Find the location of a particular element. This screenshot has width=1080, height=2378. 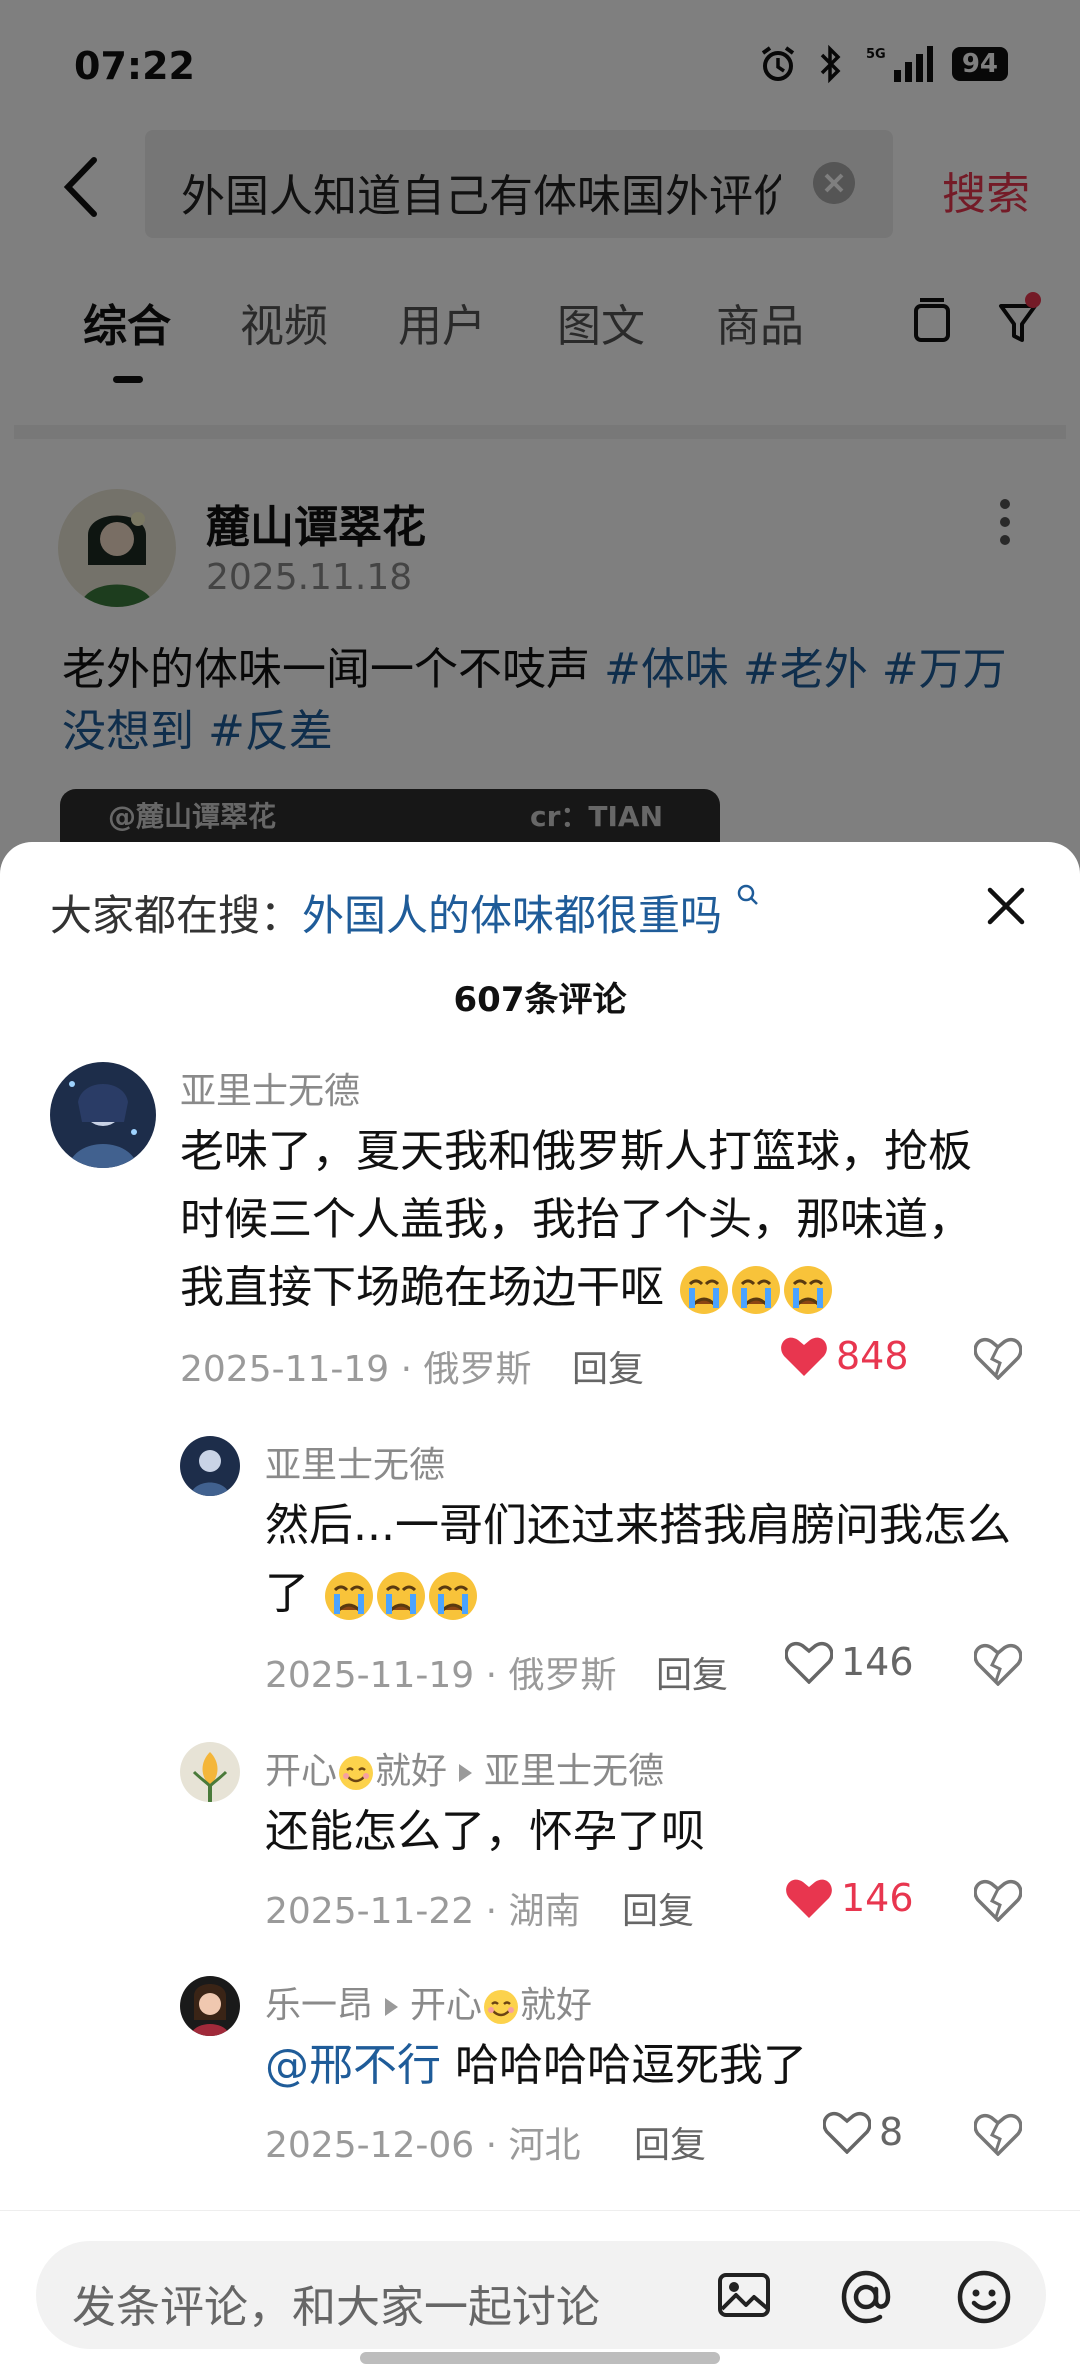

comment-text-body: 哈哈哈哈逗死我了 is located at coordinates (624, 2065).